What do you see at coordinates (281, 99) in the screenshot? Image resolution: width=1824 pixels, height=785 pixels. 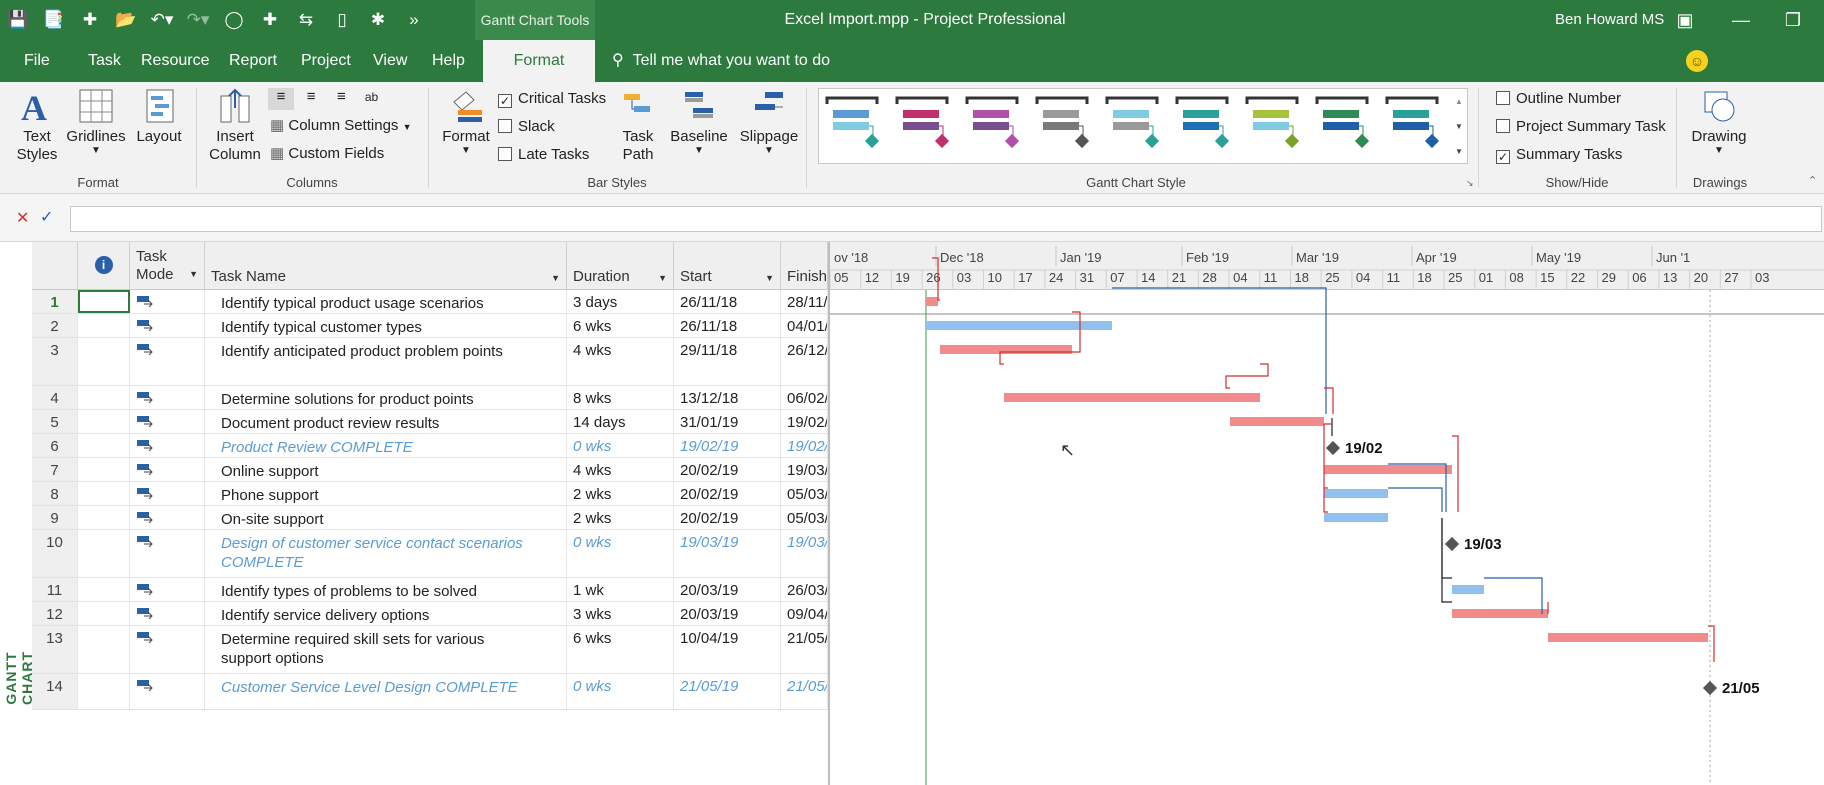 I see `align-left-icon: ≡` at bounding box center [281, 99].